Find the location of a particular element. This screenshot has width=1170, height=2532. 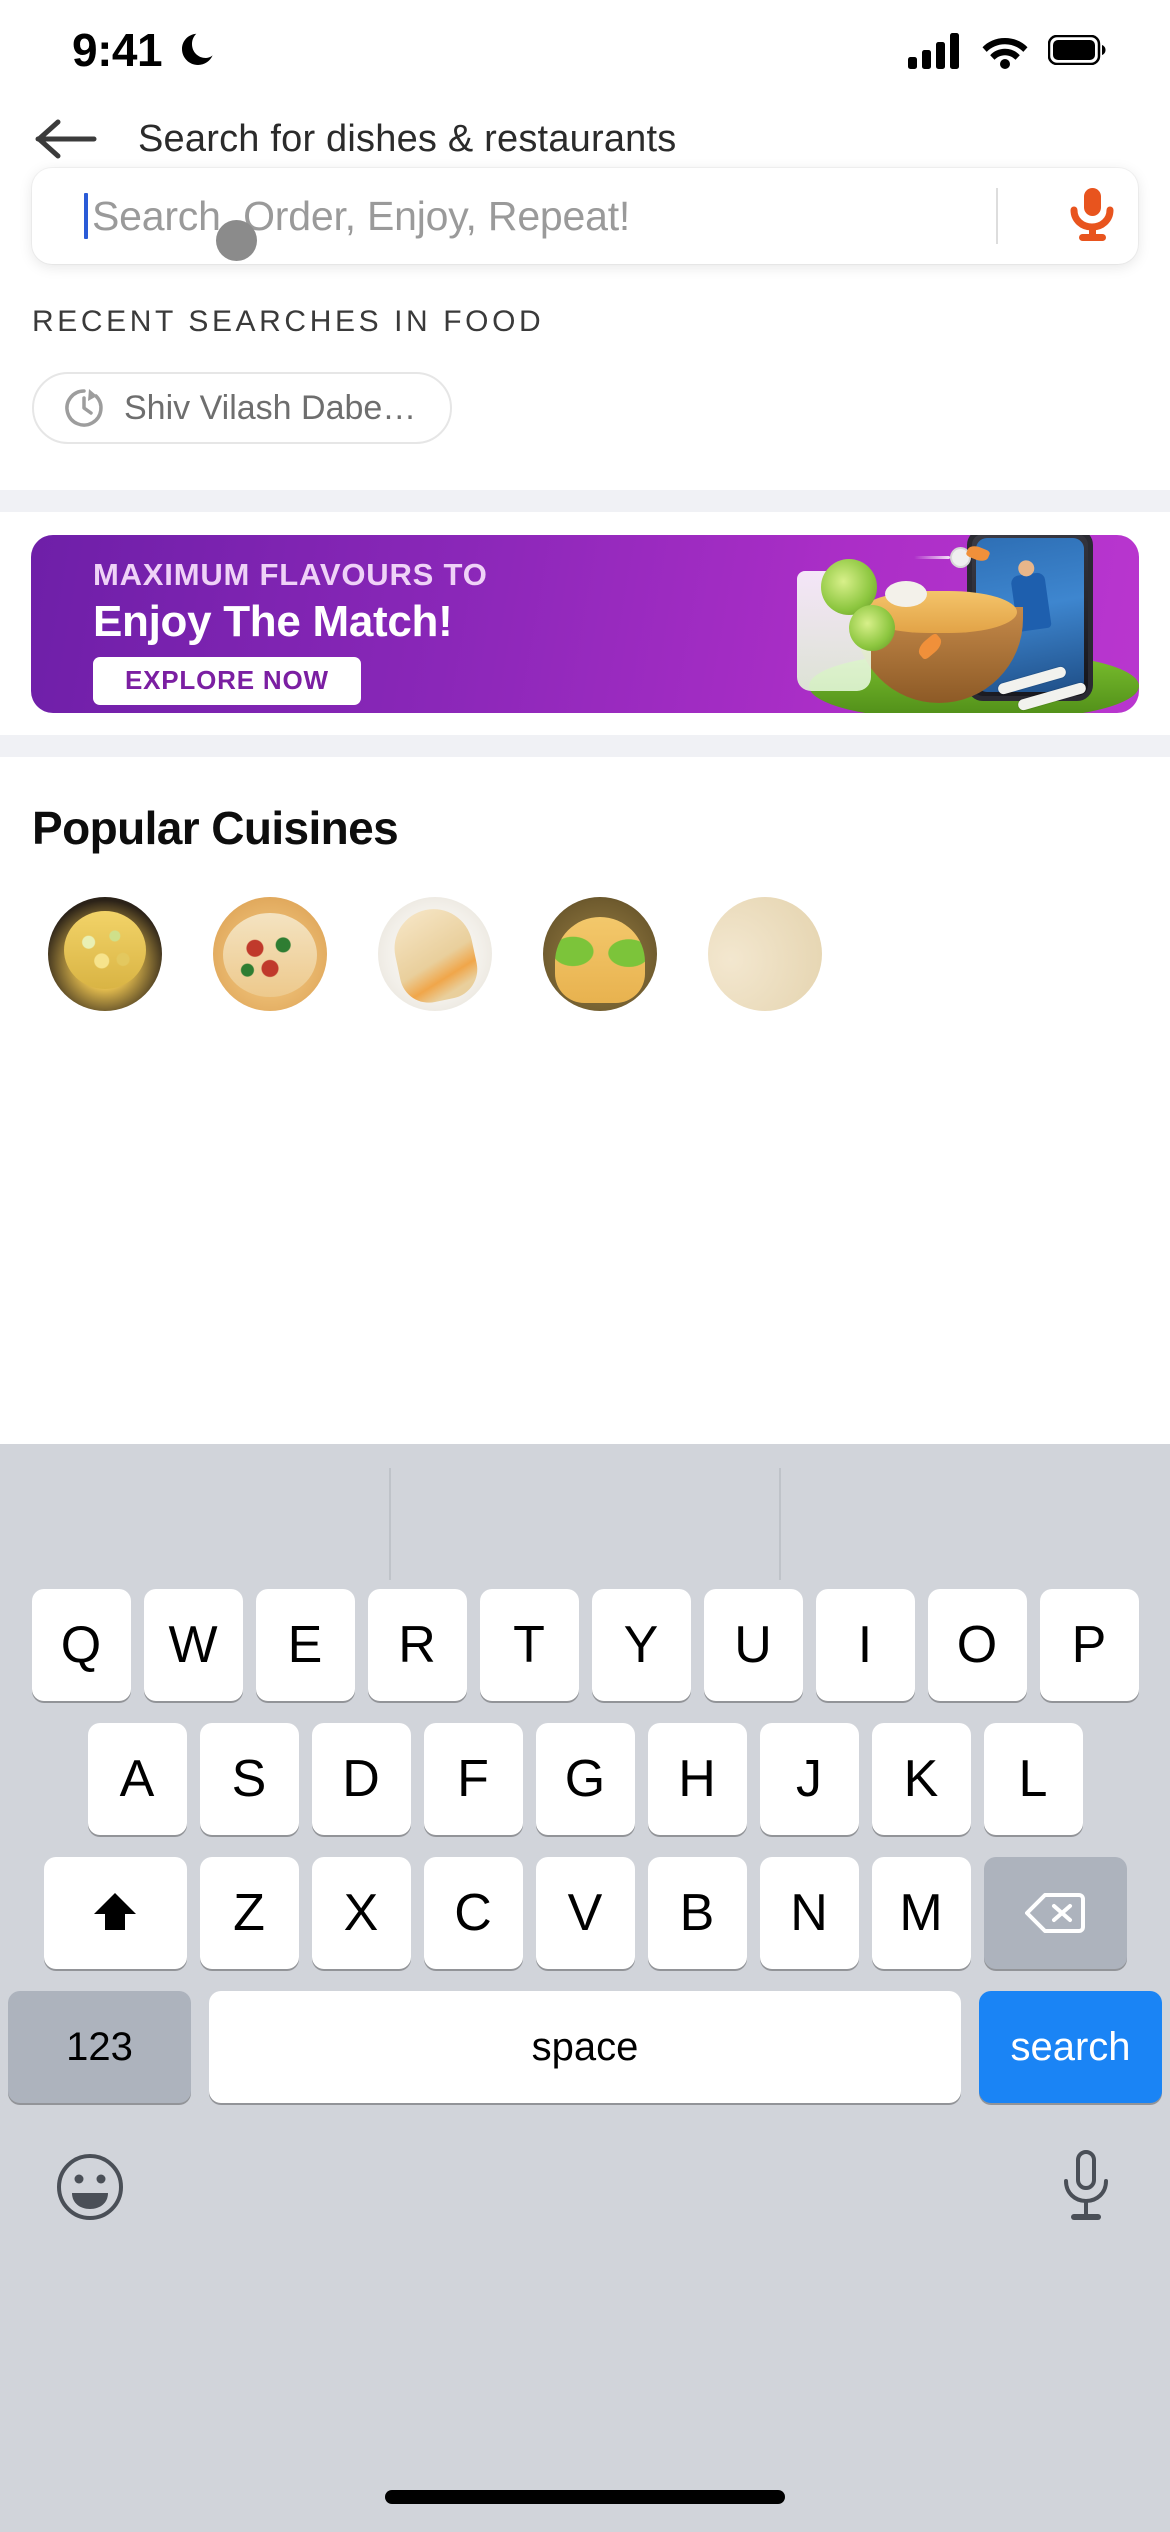

status-bar: 9:41 is located at coordinates (585, 50).